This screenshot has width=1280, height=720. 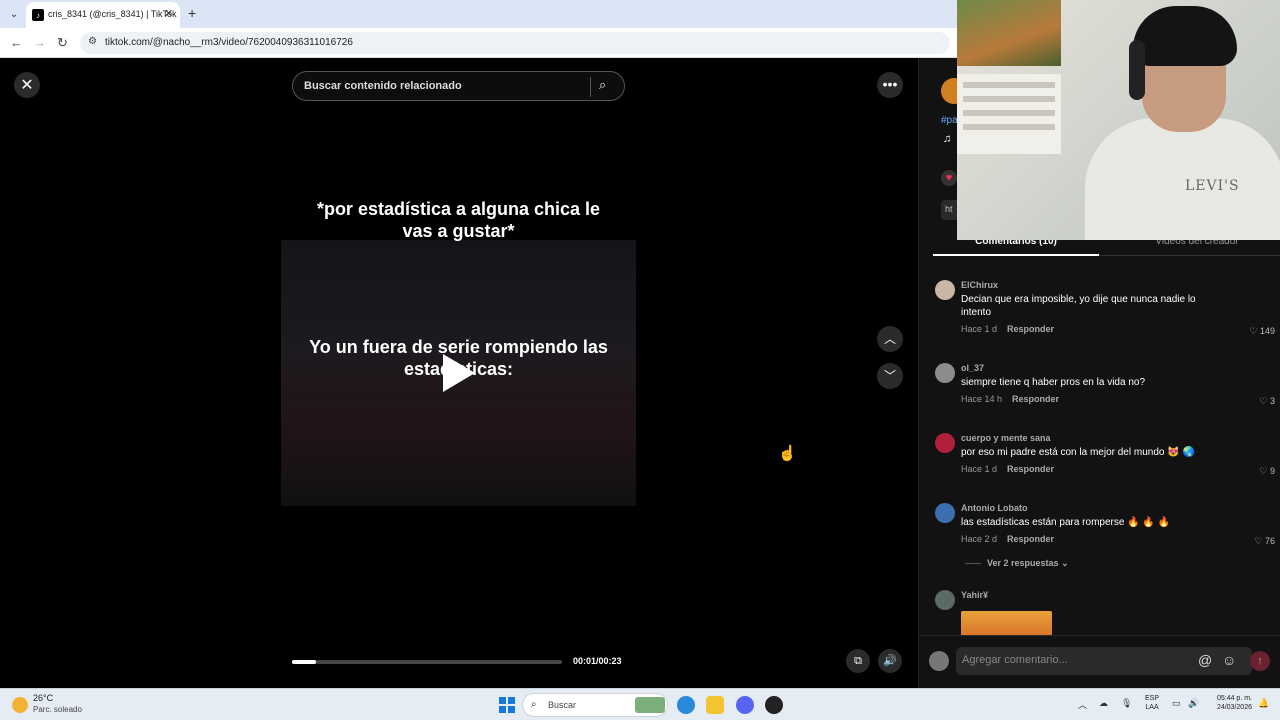 I want to click on video-progress-bar, so click(x=427, y=662).